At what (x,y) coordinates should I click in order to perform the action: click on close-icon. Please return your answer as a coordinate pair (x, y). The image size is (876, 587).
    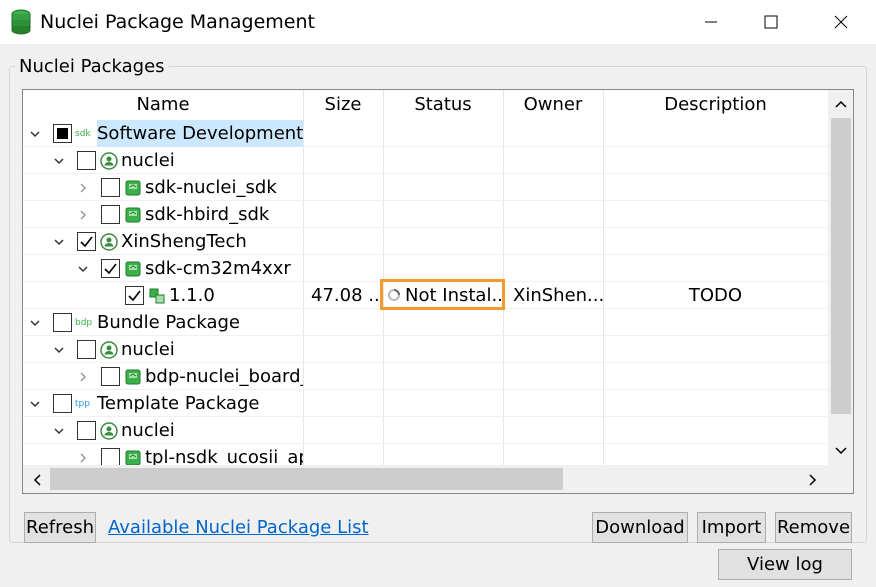
    Looking at the image, I should click on (841, 22).